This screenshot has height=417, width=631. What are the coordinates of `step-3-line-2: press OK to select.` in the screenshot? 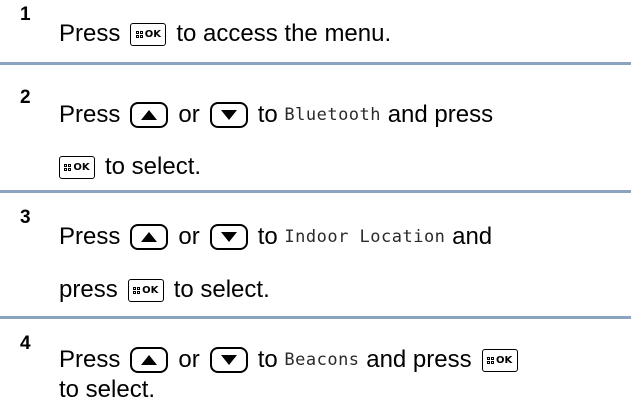 It's located at (164, 290).